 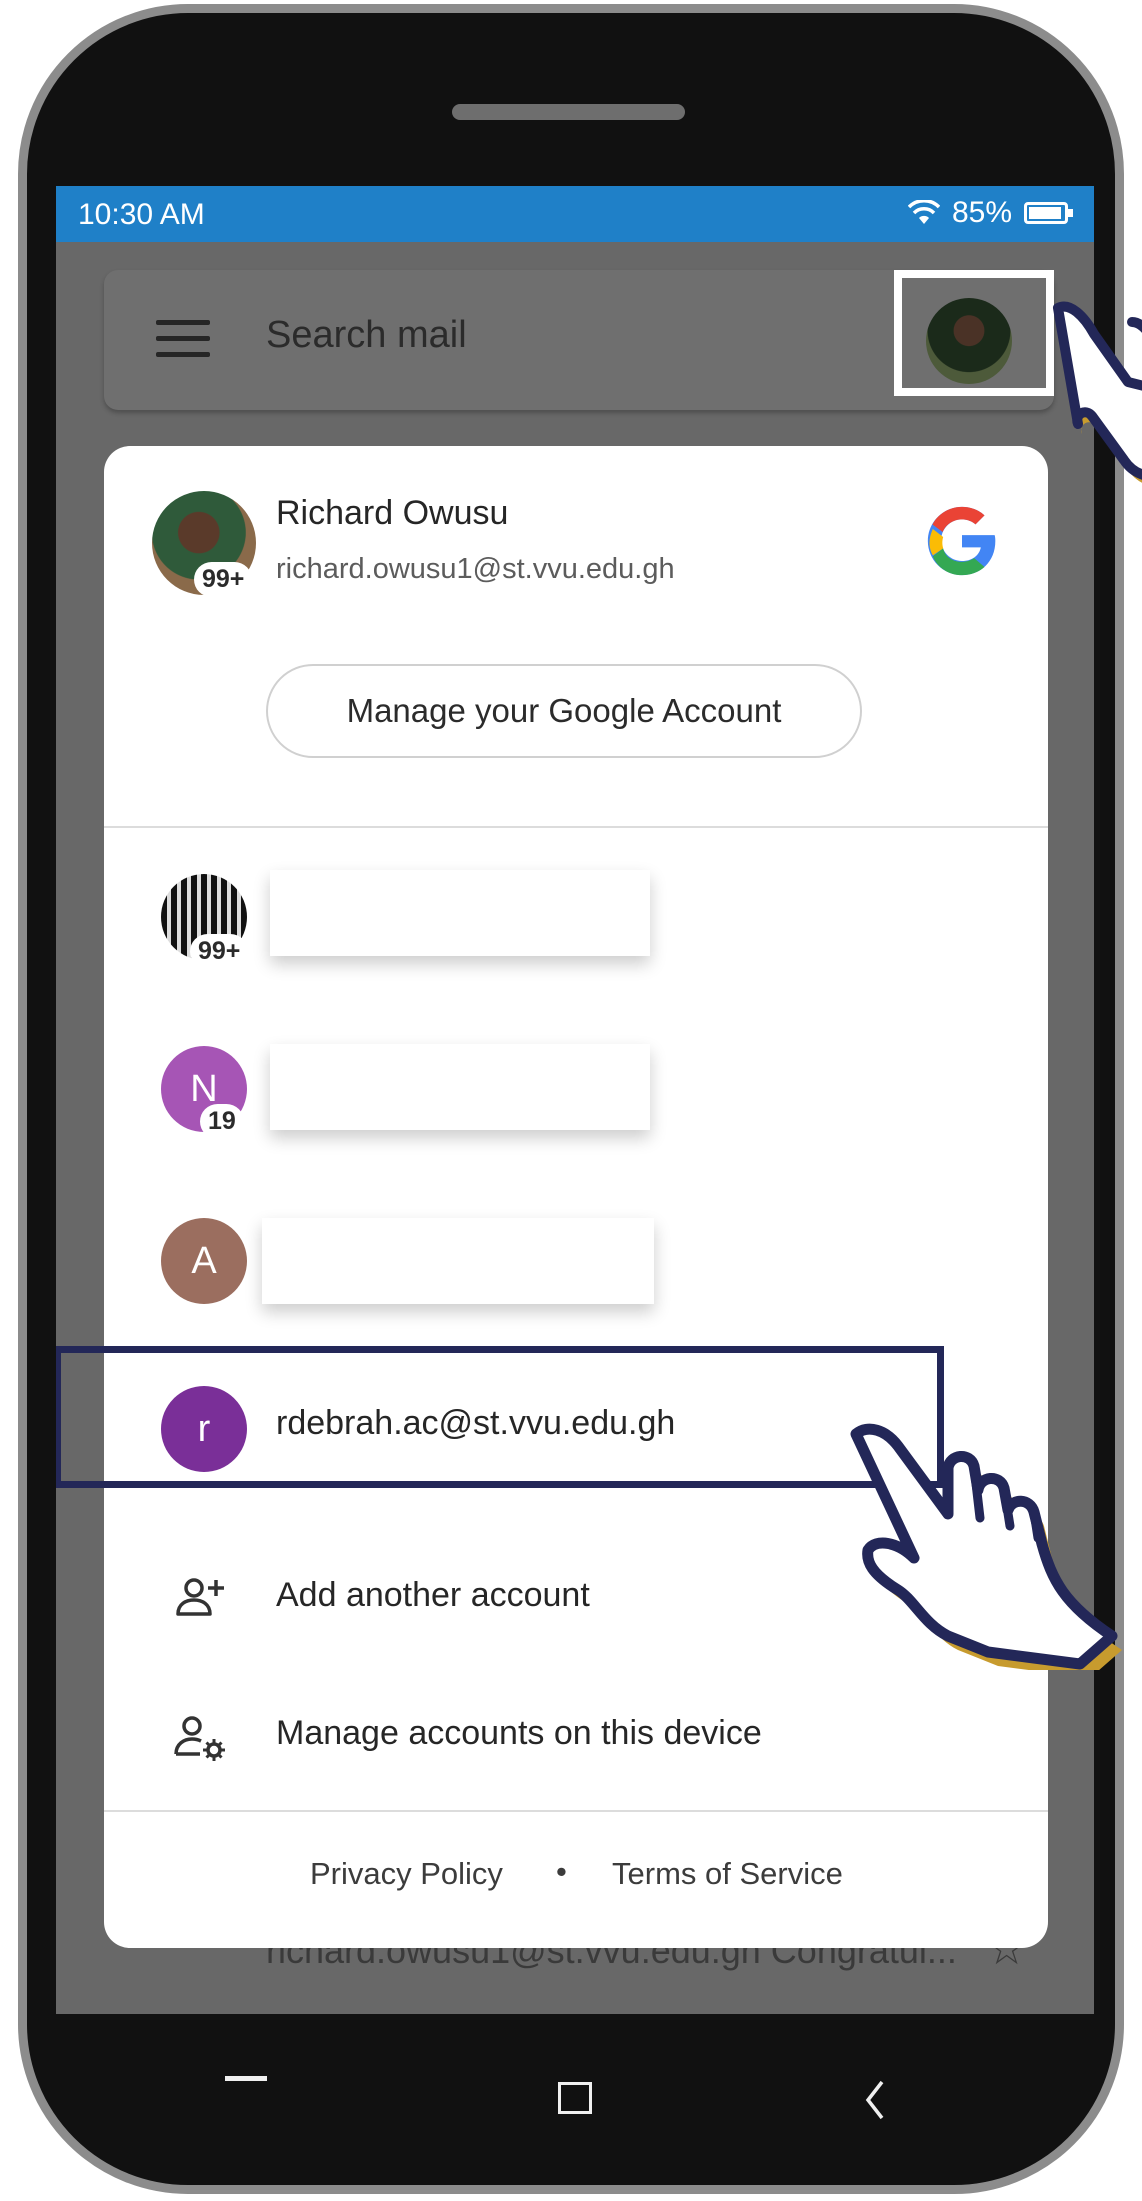 I want to click on recent-apps-button, so click(x=246, y=2078).